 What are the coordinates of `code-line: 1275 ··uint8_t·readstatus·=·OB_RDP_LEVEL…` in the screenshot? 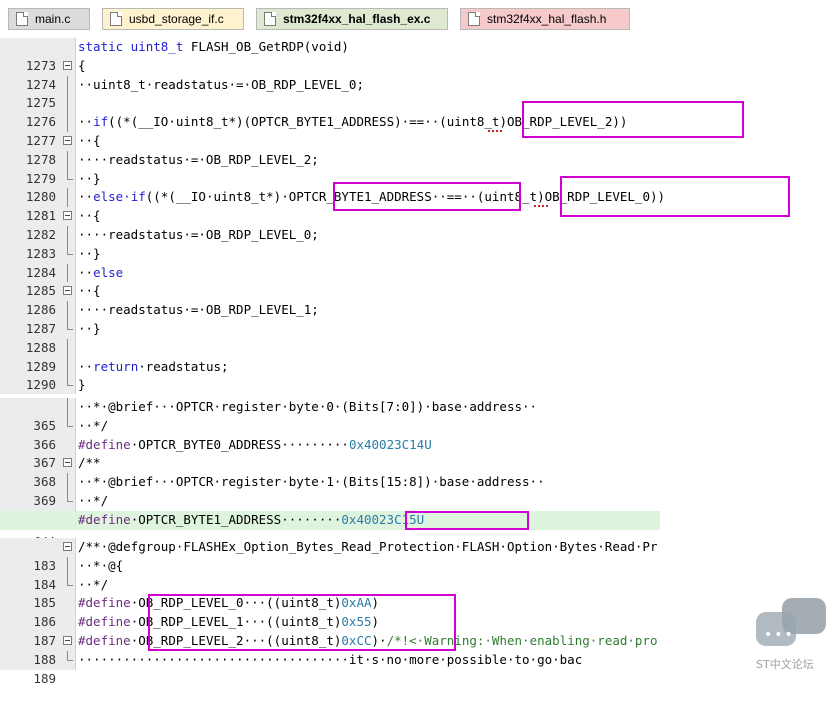 It's located at (194, 93).